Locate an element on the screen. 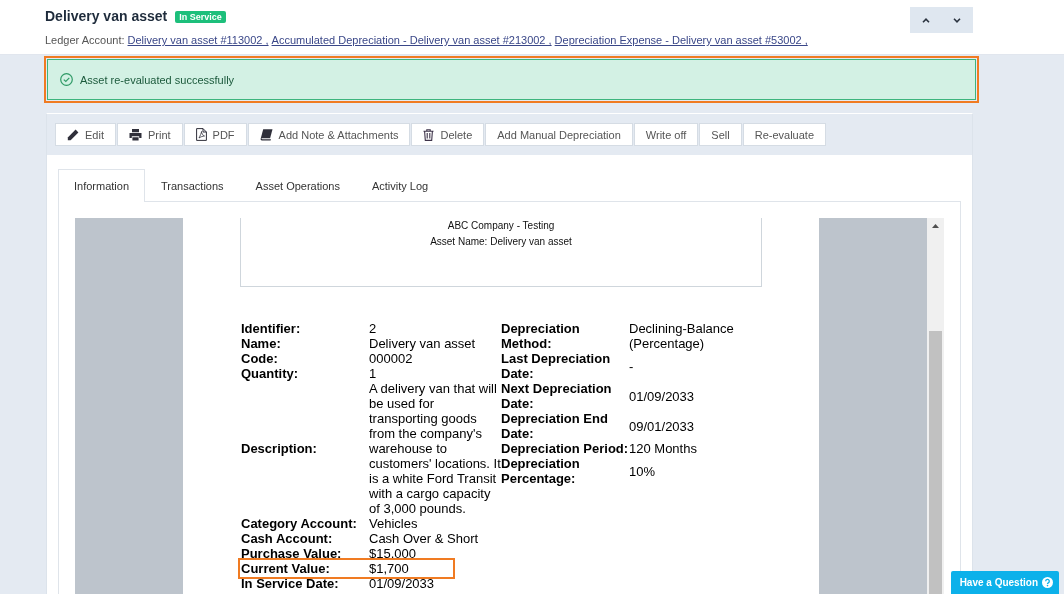 Image resolution: width=1064 pixels, height=594 pixels. printer-icon is located at coordinates (135, 134).